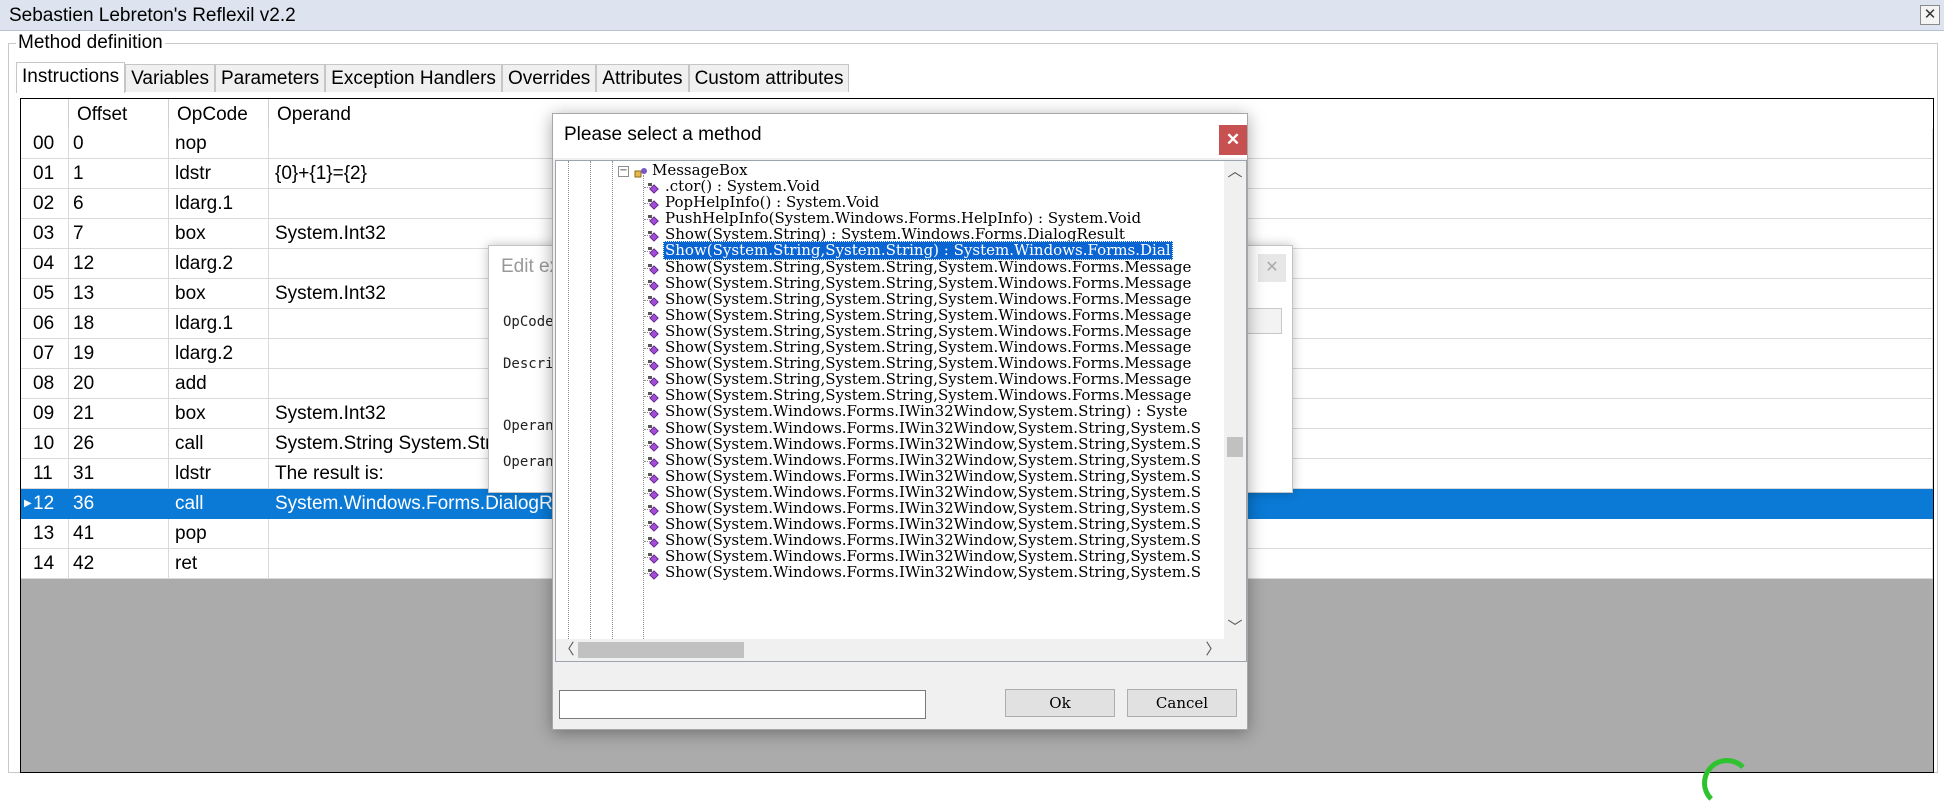 The width and height of the screenshot is (1944, 808). What do you see at coordinates (45, 414) in the screenshot?
I see `row-index: 09` at bounding box center [45, 414].